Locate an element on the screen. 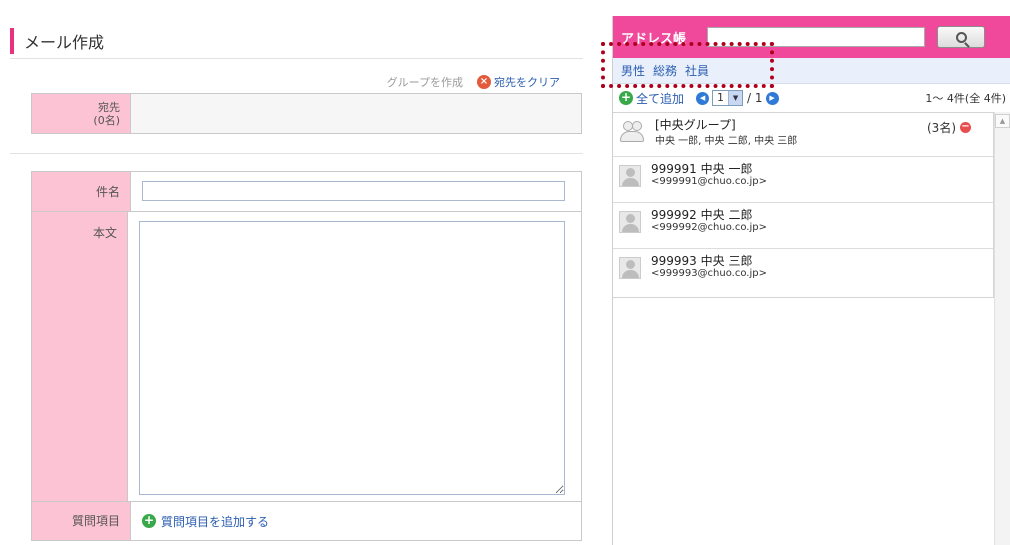 This screenshot has height=545, width=1010. group-count: (3名) is located at coordinates (941, 128).